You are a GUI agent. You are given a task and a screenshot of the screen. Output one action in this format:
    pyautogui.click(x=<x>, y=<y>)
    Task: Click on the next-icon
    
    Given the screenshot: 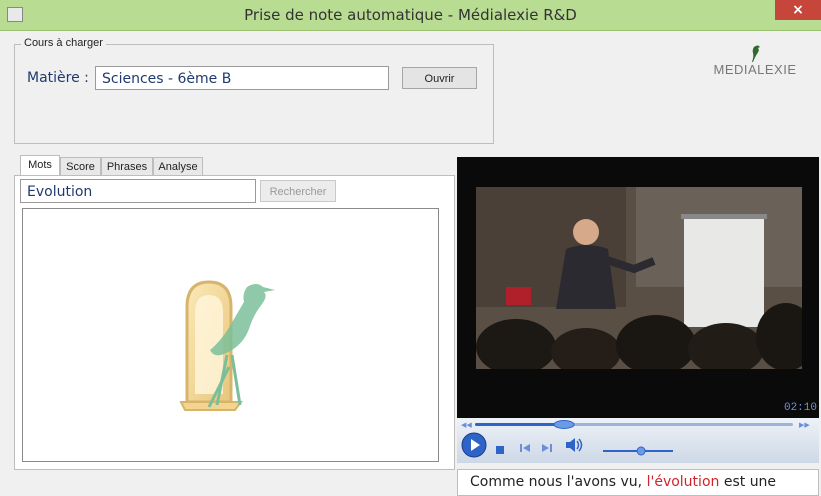 What is the action you would take?
    pyautogui.click(x=547, y=448)
    